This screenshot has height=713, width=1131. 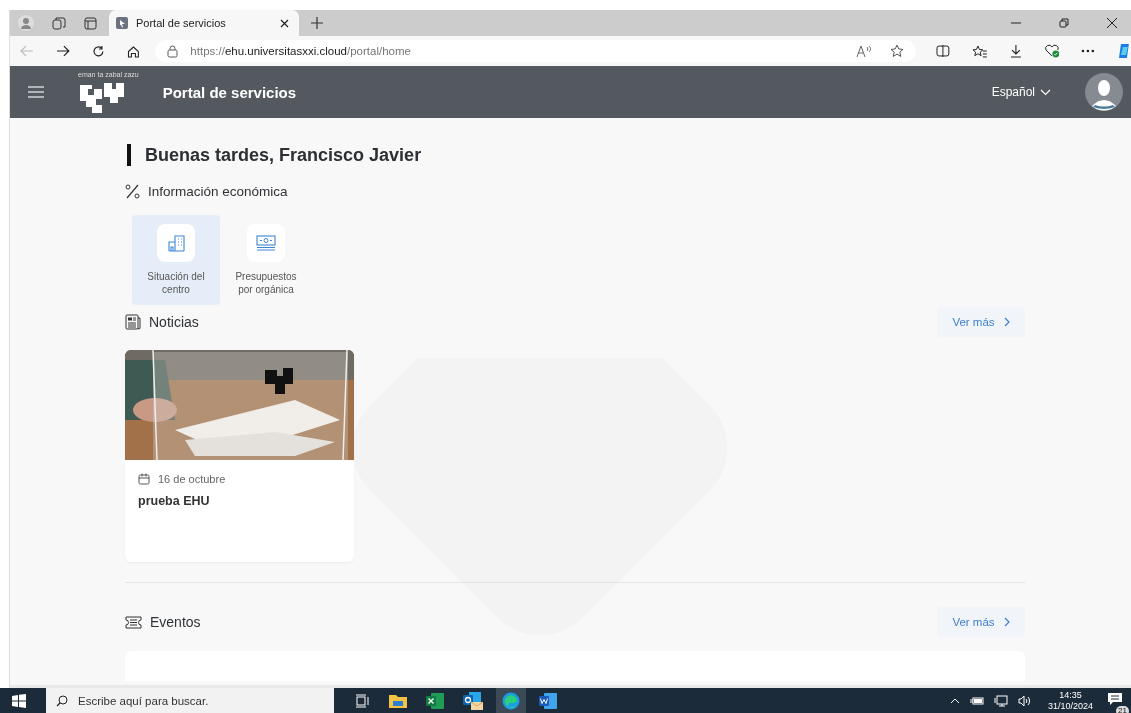 I want to click on browser-tab: Portal de servicios, so click(x=204, y=23).